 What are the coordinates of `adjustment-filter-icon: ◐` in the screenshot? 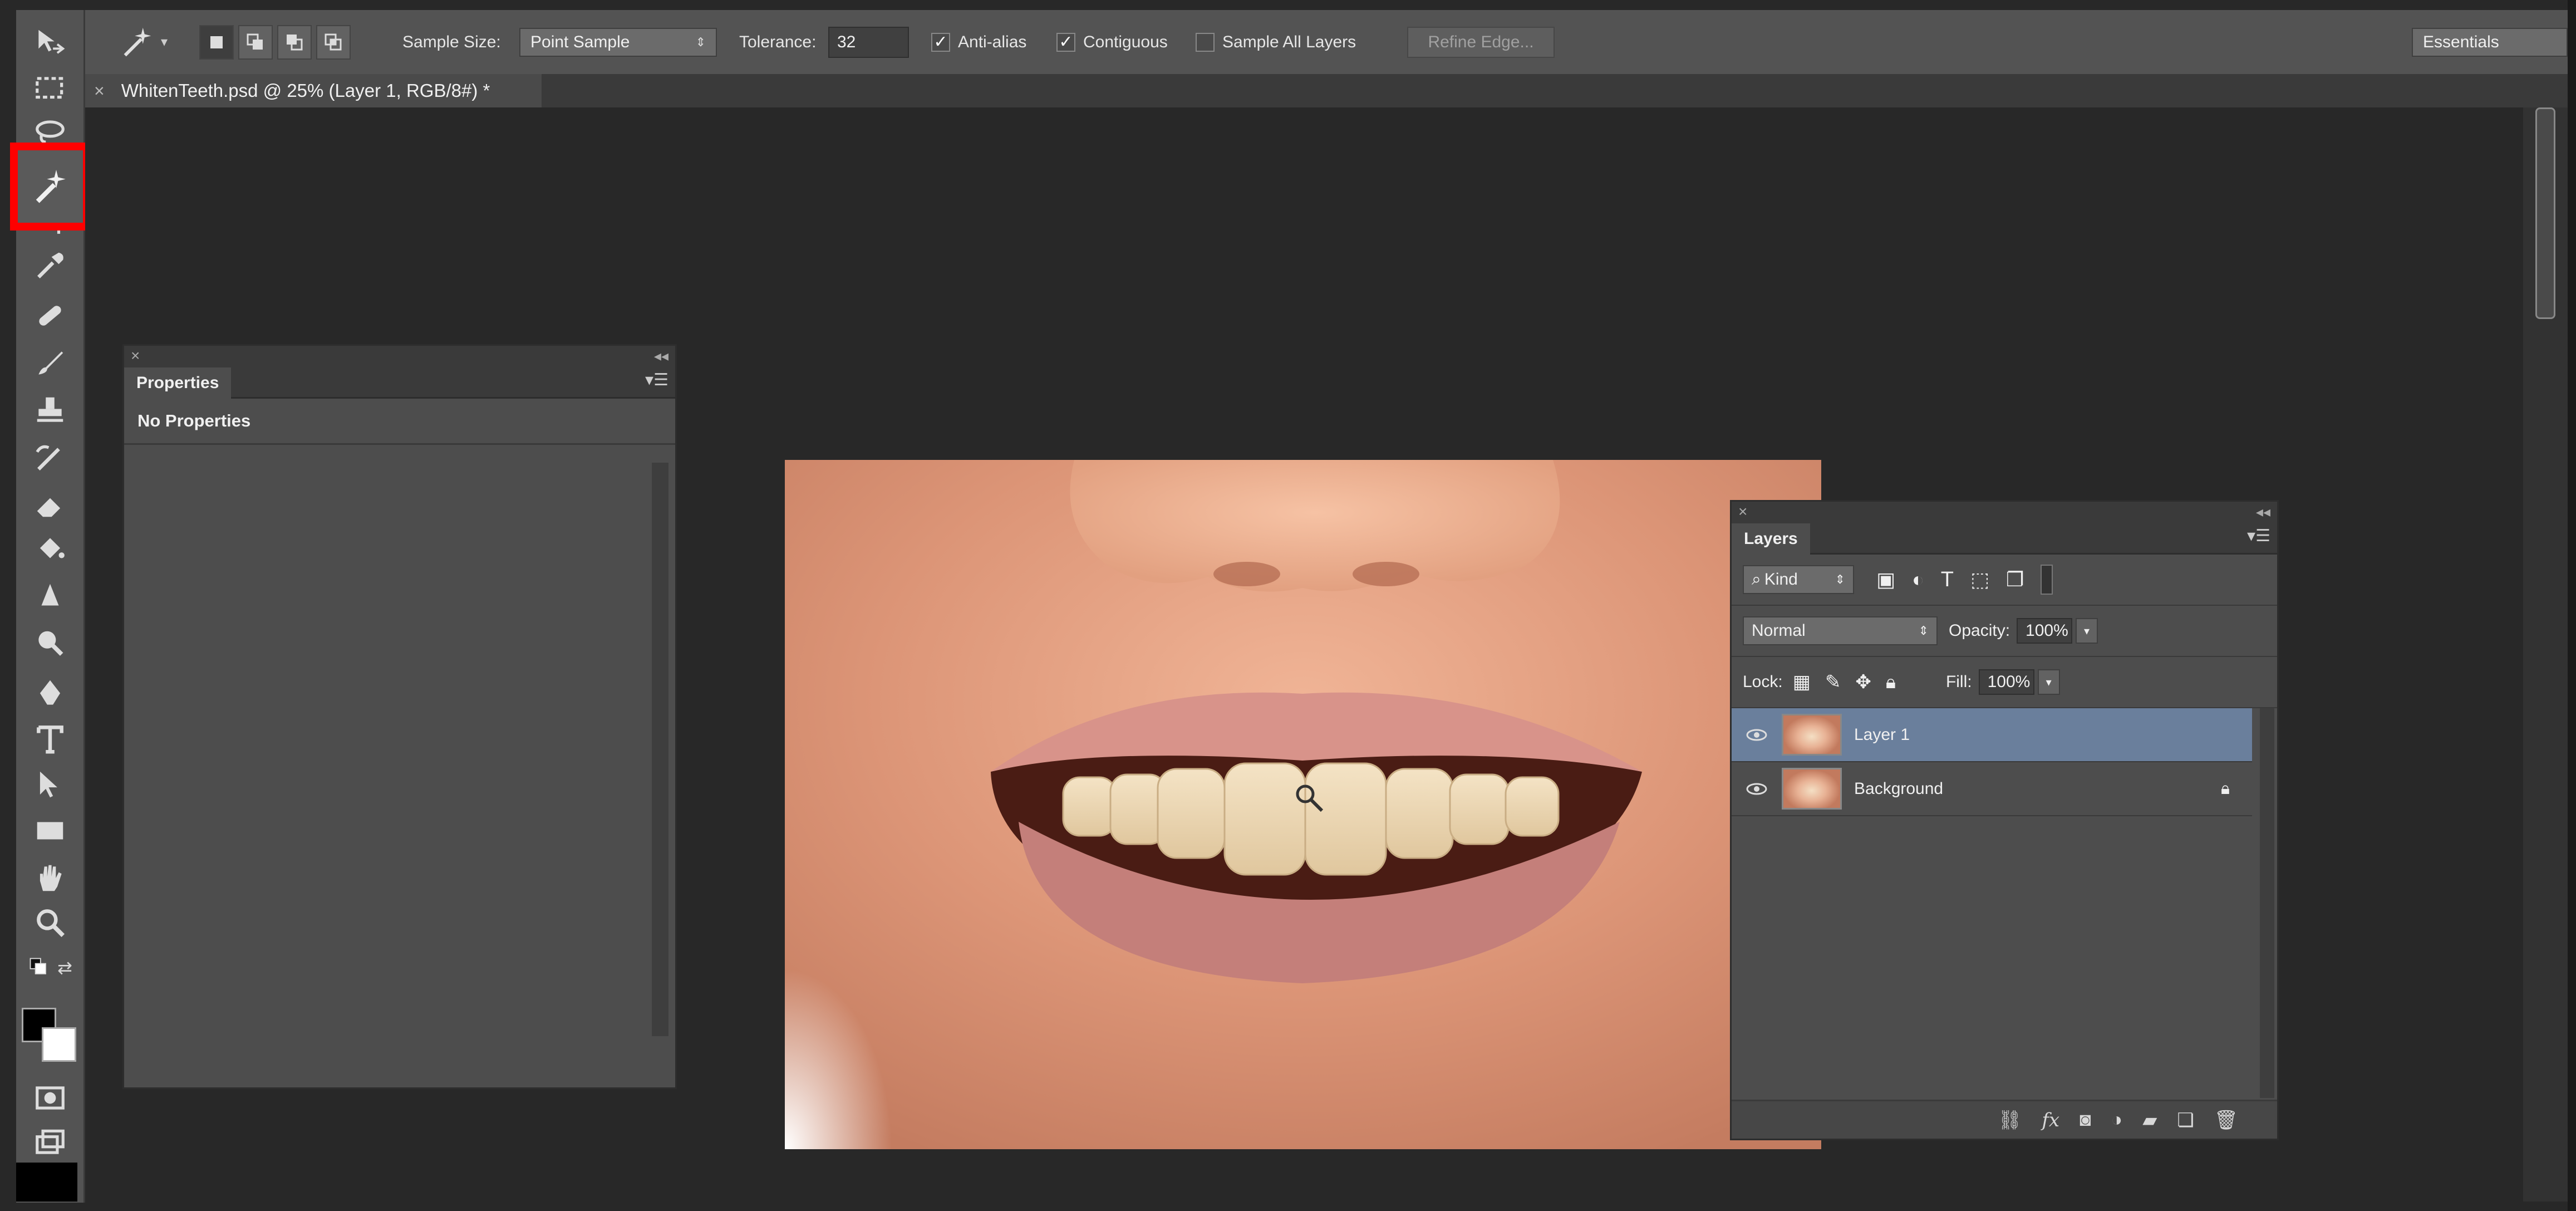 It's located at (1918, 579).